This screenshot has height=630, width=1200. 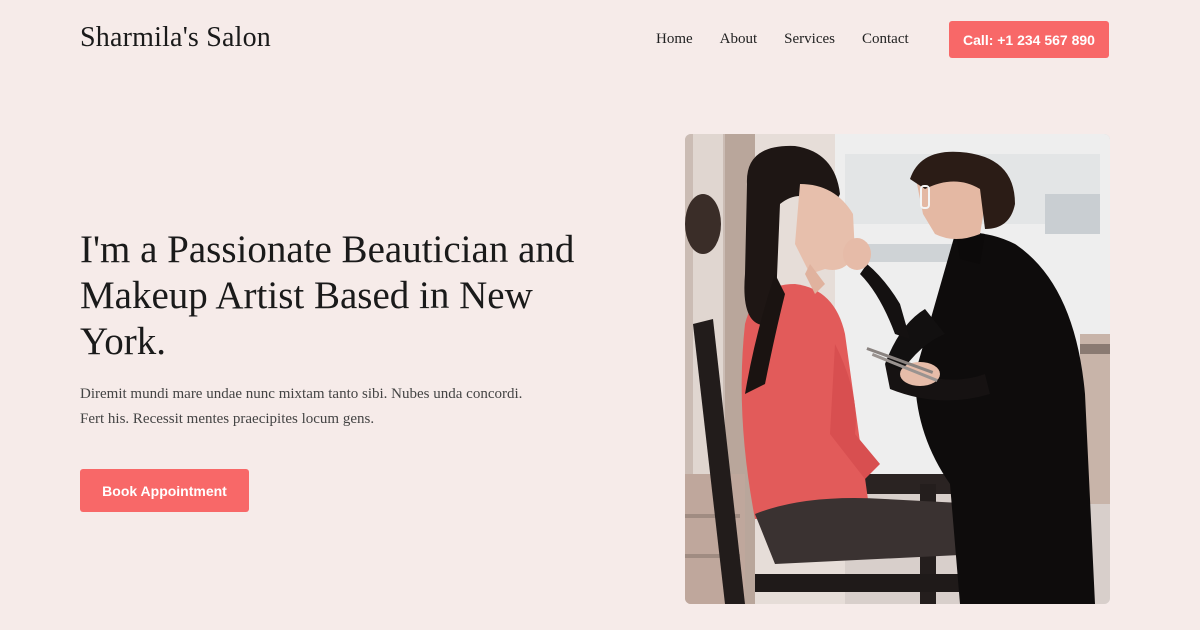 What do you see at coordinates (739, 39) in the screenshot?
I see `nav-about: About` at bounding box center [739, 39].